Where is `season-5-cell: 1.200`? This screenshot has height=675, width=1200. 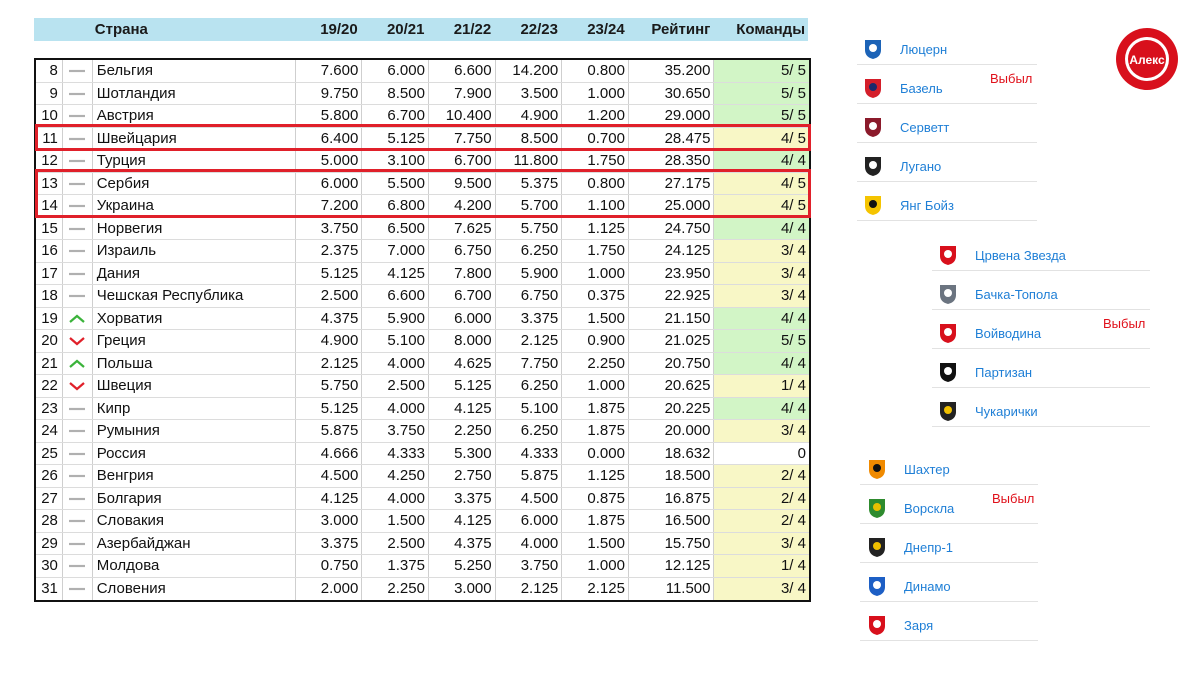
season-5-cell: 1.200 is located at coordinates (595, 116).